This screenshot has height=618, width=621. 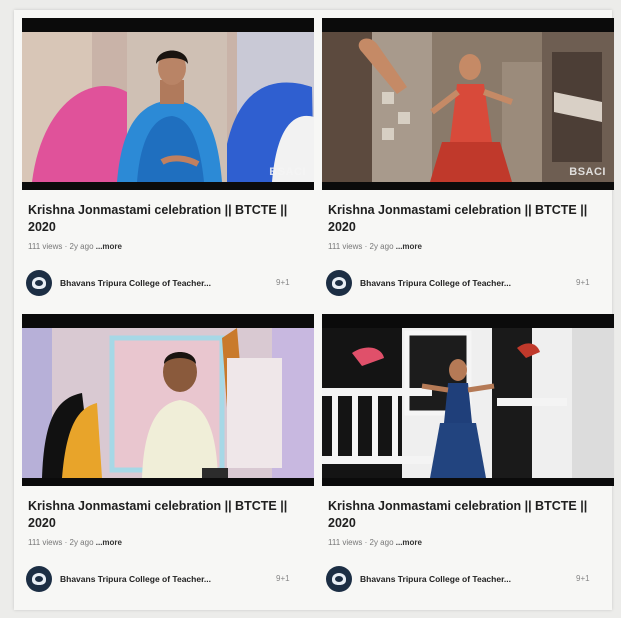 What do you see at coordinates (468, 403) in the screenshot?
I see `thumbnail-image-dancer-balcony` at bounding box center [468, 403].